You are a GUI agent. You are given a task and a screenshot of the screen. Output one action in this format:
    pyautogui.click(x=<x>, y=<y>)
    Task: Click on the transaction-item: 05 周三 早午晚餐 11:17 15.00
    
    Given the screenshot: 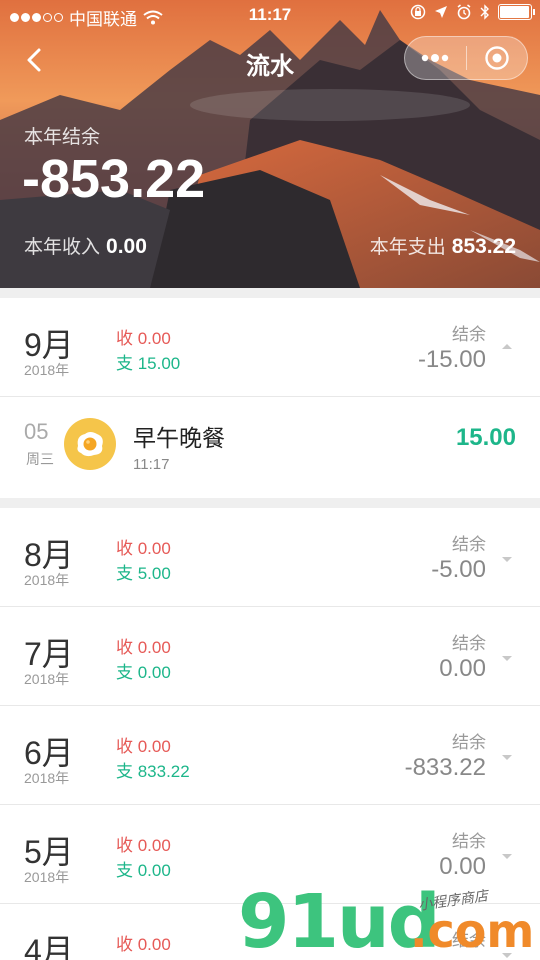 What is the action you would take?
    pyautogui.click(x=270, y=447)
    